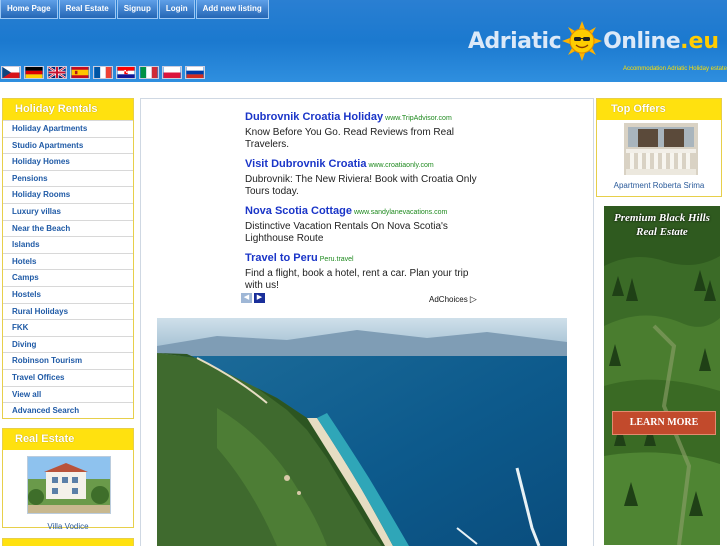  What do you see at coordinates (314, 117) in the screenshot?
I see `ad-title: Dubrovnik Croatia Holiday` at bounding box center [314, 117].